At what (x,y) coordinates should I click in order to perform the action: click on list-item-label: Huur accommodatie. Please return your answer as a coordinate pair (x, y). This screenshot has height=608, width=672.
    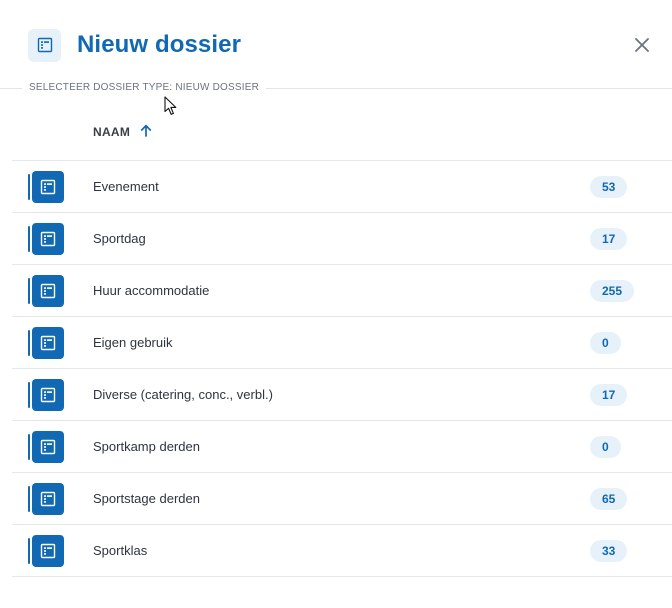
    Looking at the image, I should click on (151, 290).